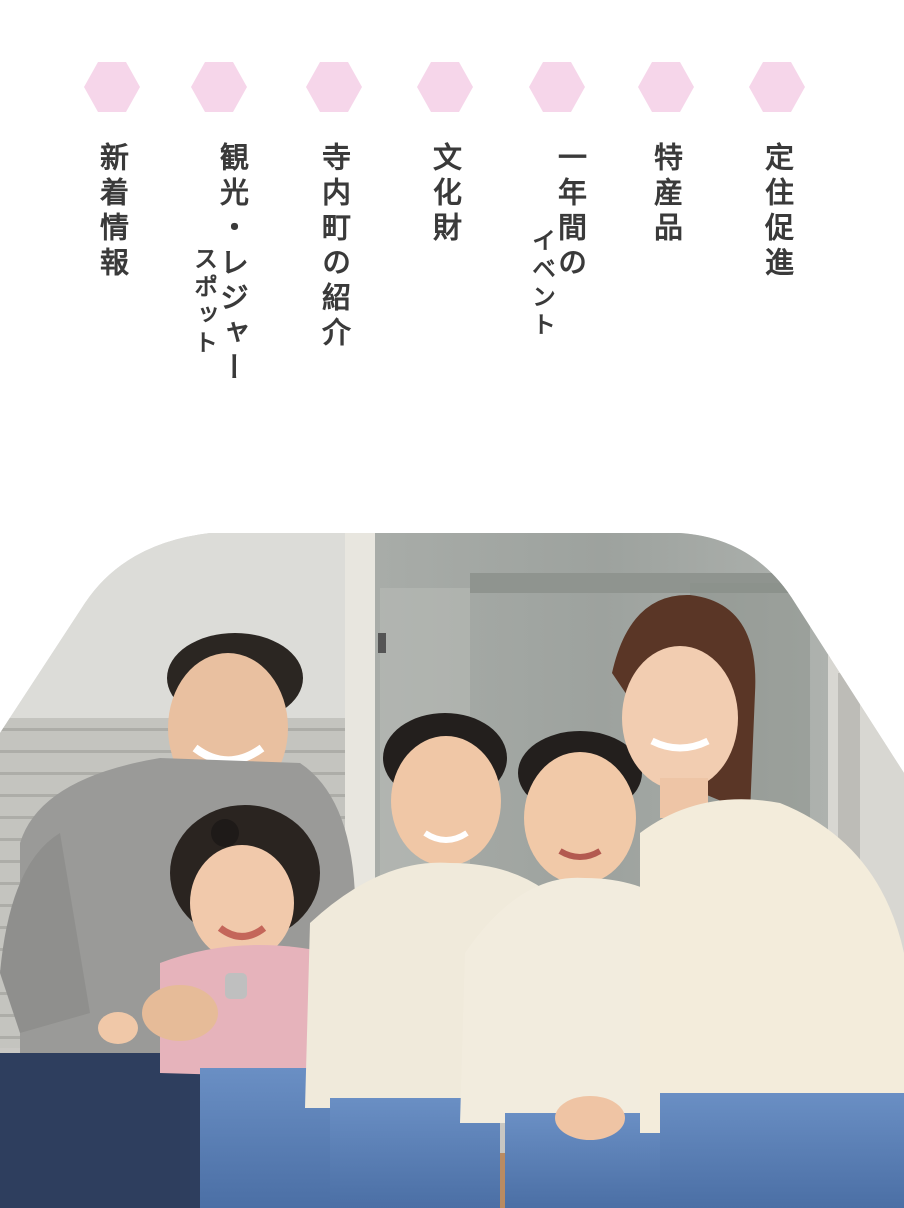 The image size is (904, 1208). Describe the element at coordinates (445, 194) in the screenshot. I see `nav-label: 文化財` at that location.